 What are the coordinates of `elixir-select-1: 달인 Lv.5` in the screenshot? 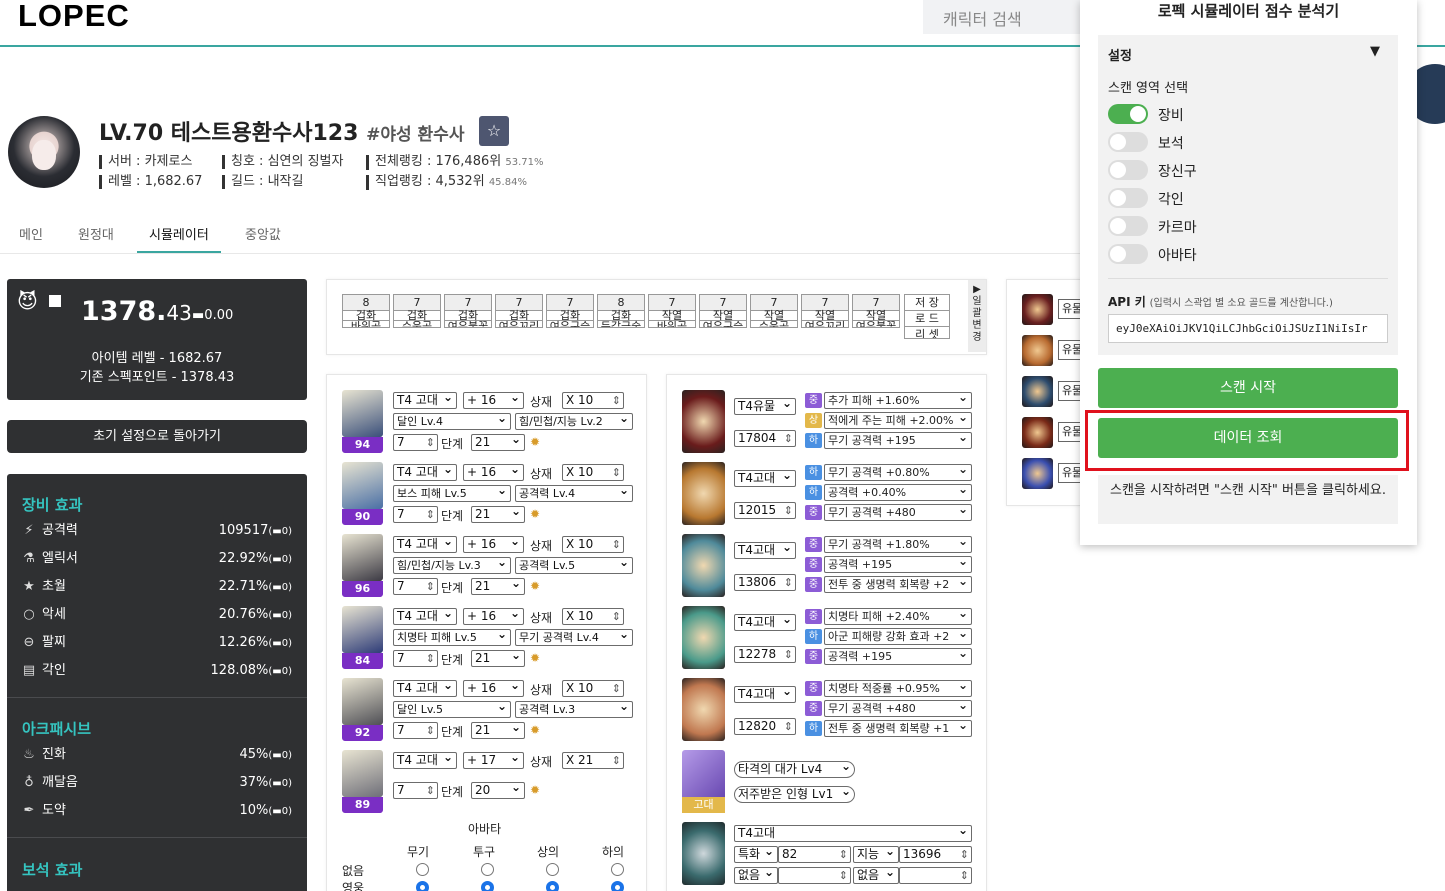 It's located at (452, 709).